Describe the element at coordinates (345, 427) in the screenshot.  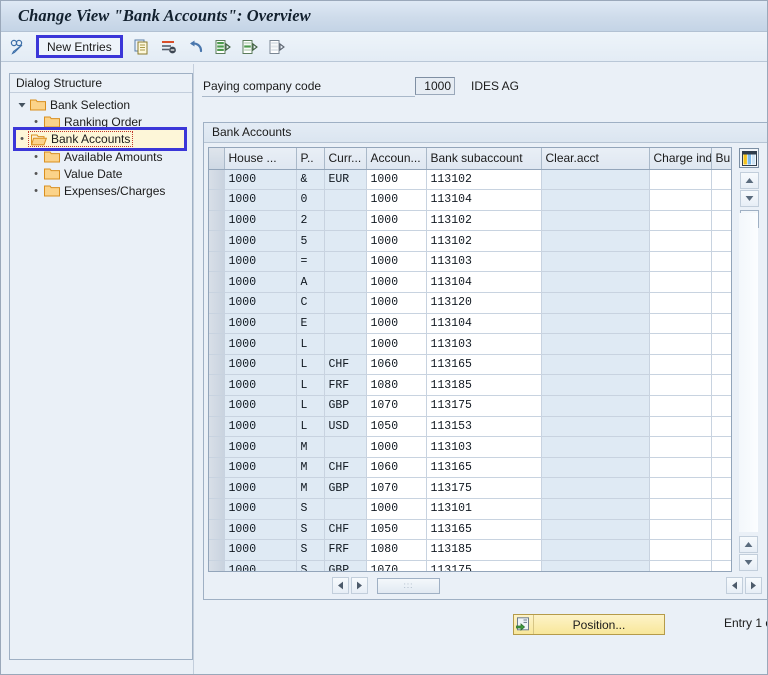
I see `cell-currency: USD` at that location.